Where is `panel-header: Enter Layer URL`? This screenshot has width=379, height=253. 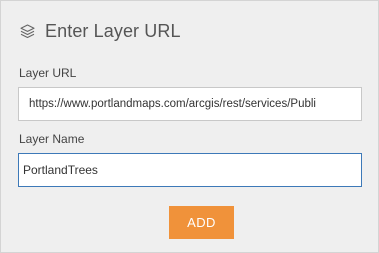
panel-header: Enter Layer URL is located at coordinates (100, 31).